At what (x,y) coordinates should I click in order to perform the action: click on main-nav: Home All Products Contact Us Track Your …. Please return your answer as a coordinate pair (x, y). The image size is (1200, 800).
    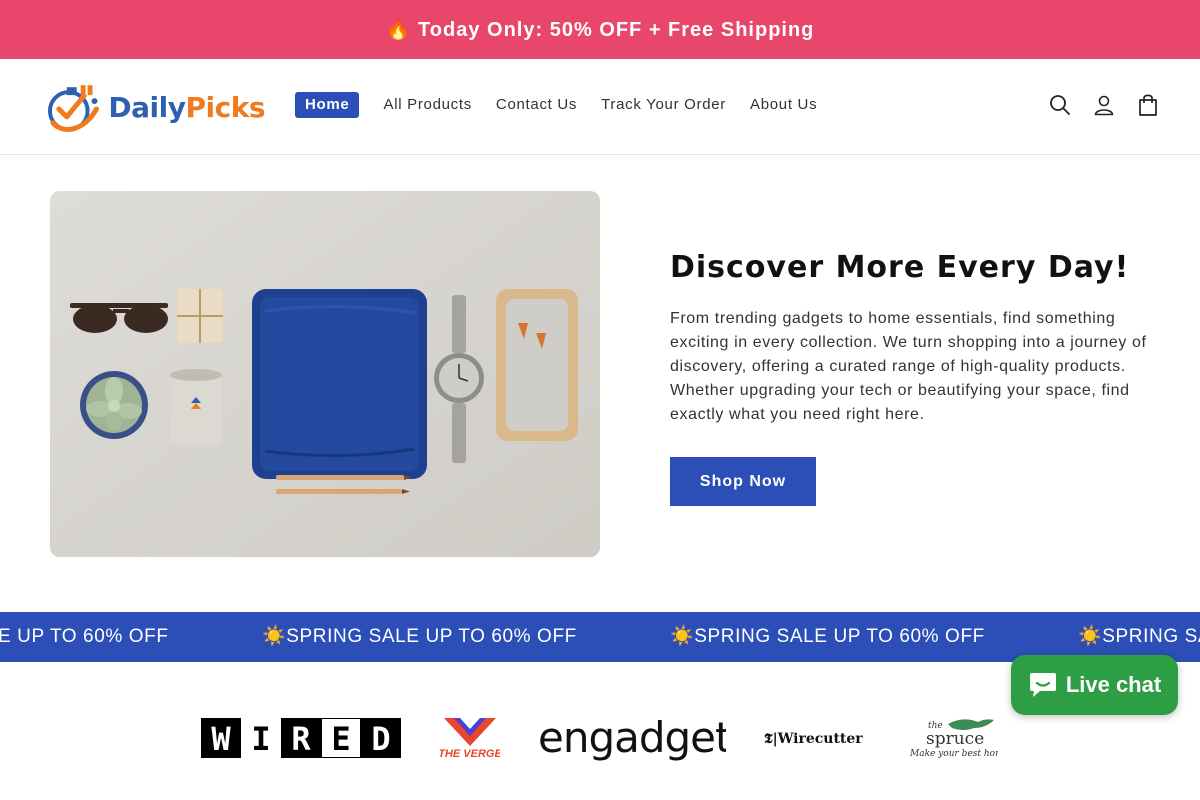
    Looking at the image, I should click on (568, 105).